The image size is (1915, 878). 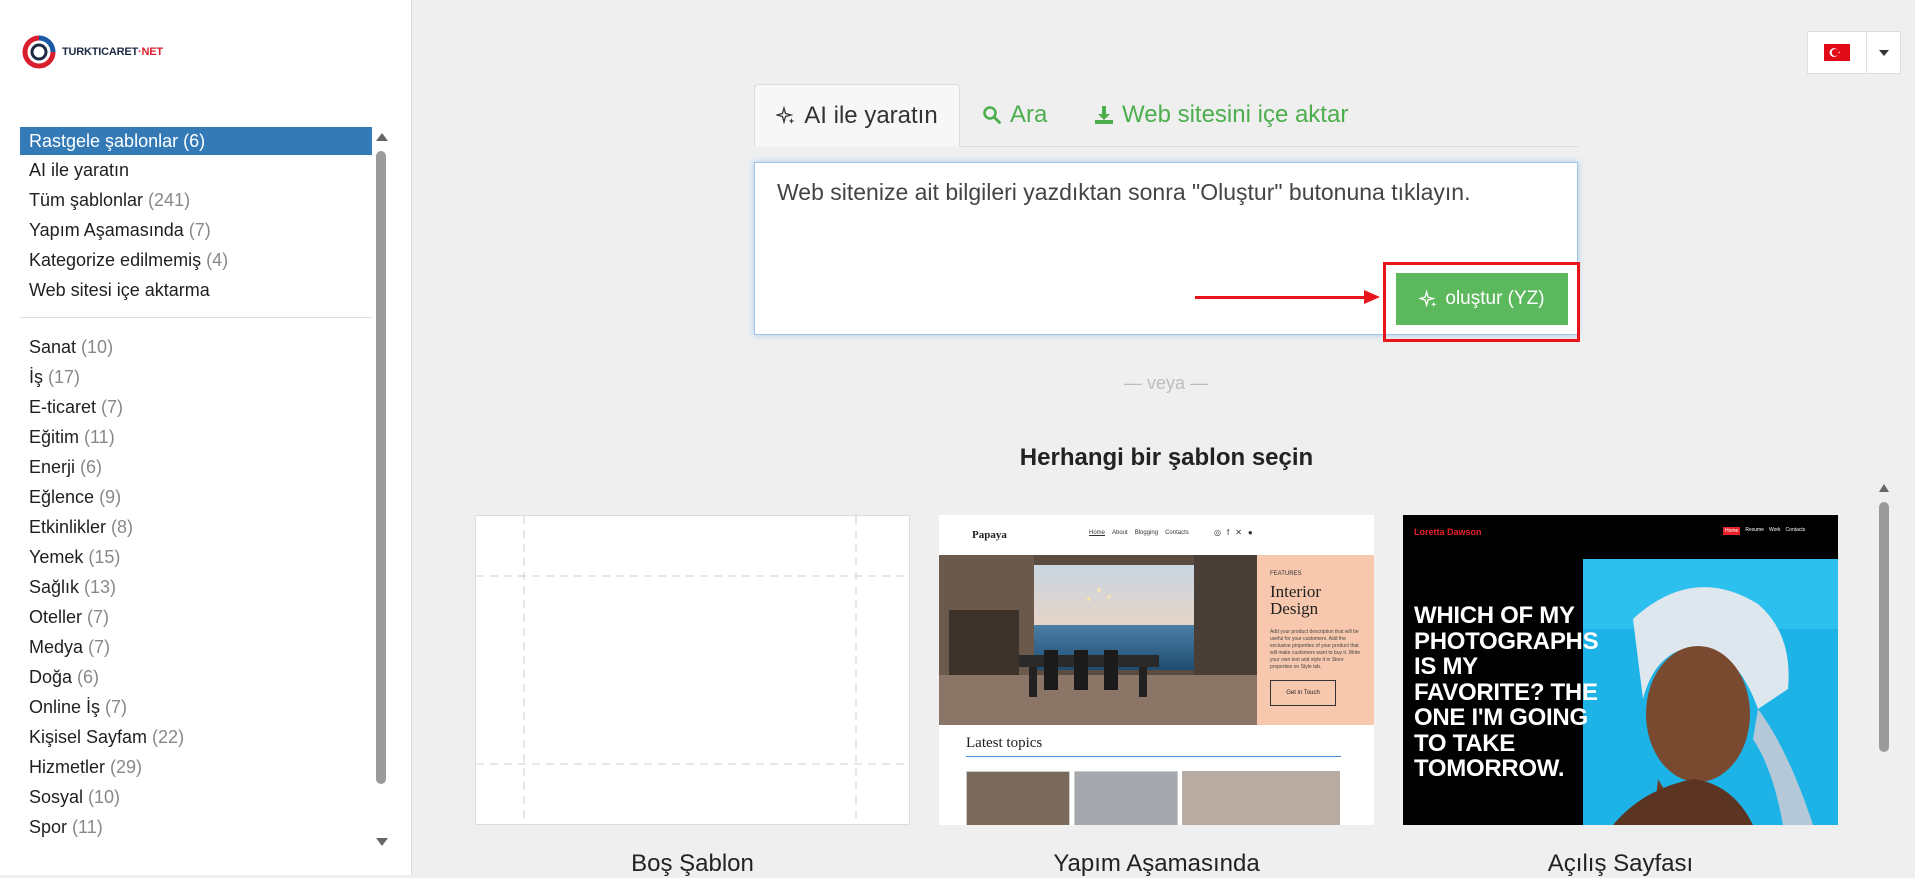 I want to click on search-icon, so click(x=992, y=115).